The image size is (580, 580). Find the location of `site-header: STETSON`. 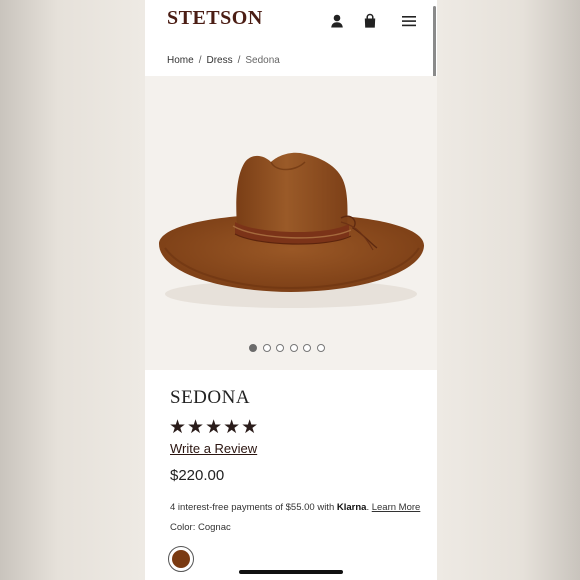

site-header: STETSON is located at coordinates (291, 22).